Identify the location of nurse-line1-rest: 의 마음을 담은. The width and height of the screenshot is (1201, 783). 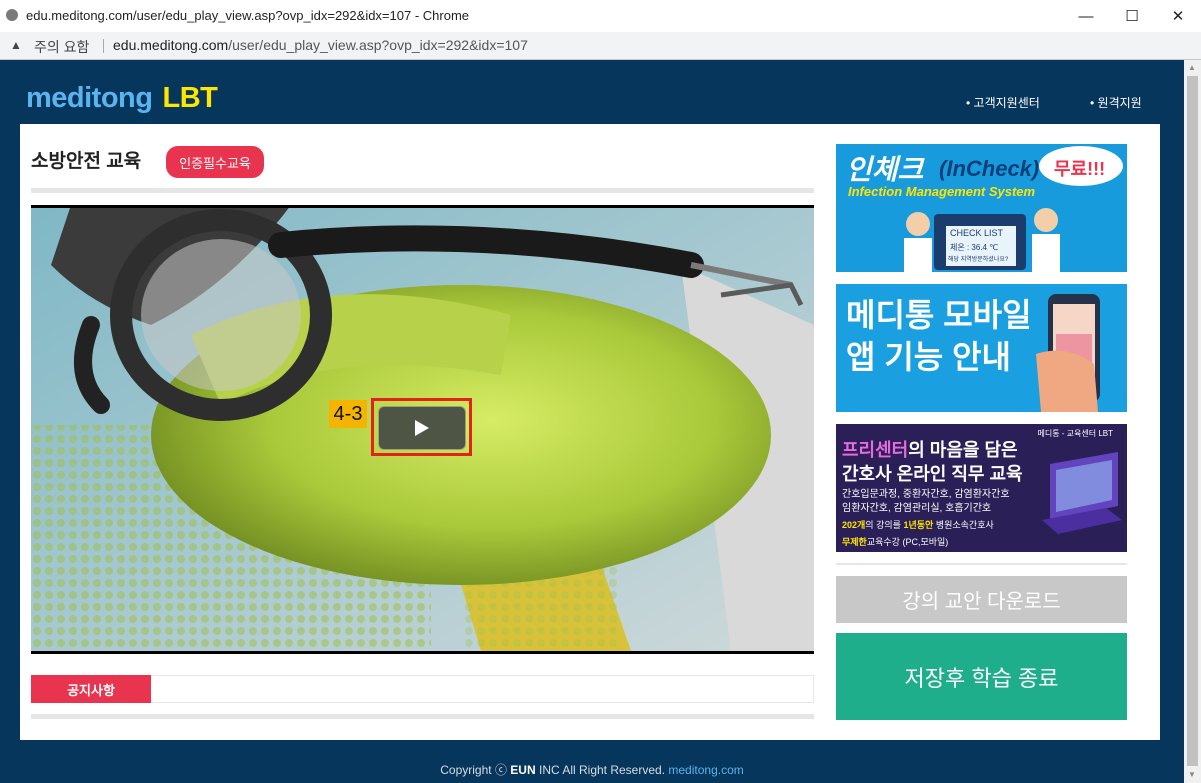
(963, 450).